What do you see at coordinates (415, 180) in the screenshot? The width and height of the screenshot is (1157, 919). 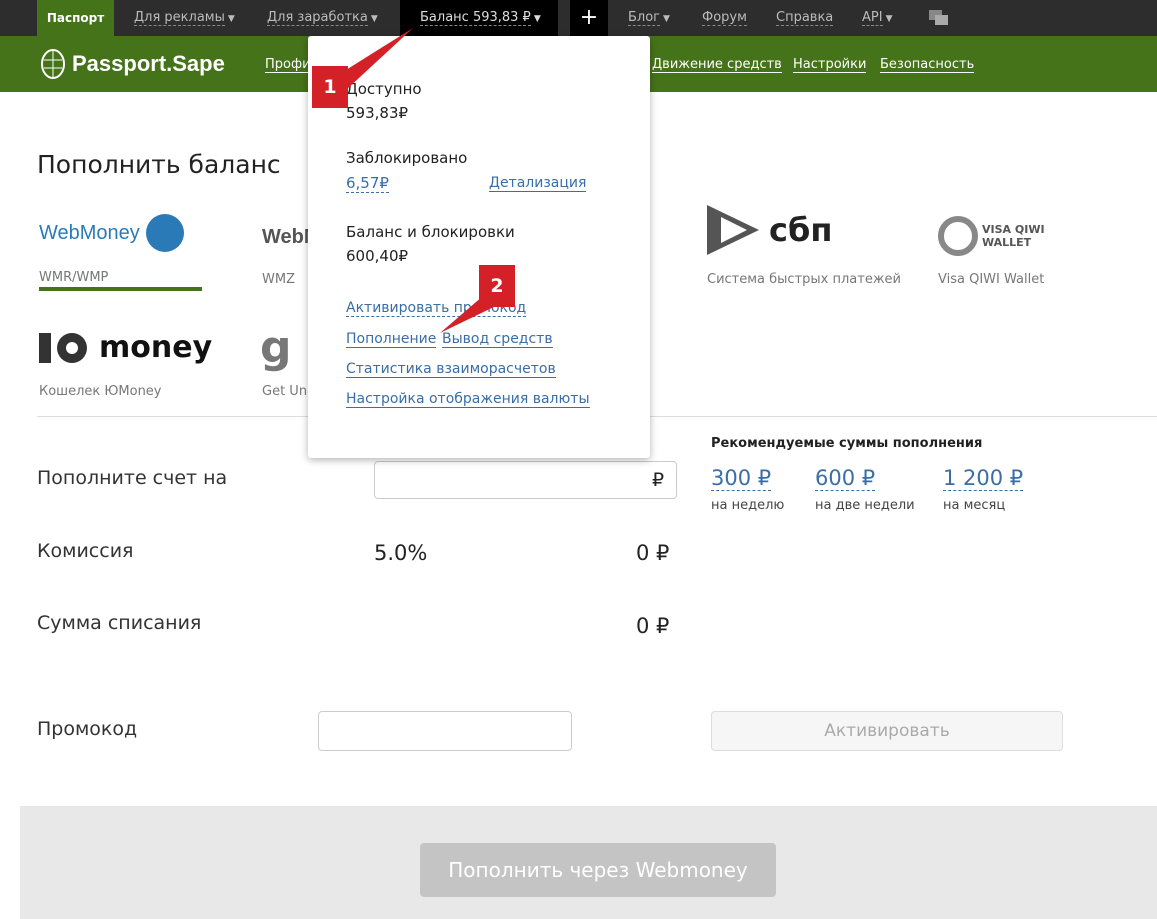 I see `annotation-arrows` at bounding box center [415, 180].